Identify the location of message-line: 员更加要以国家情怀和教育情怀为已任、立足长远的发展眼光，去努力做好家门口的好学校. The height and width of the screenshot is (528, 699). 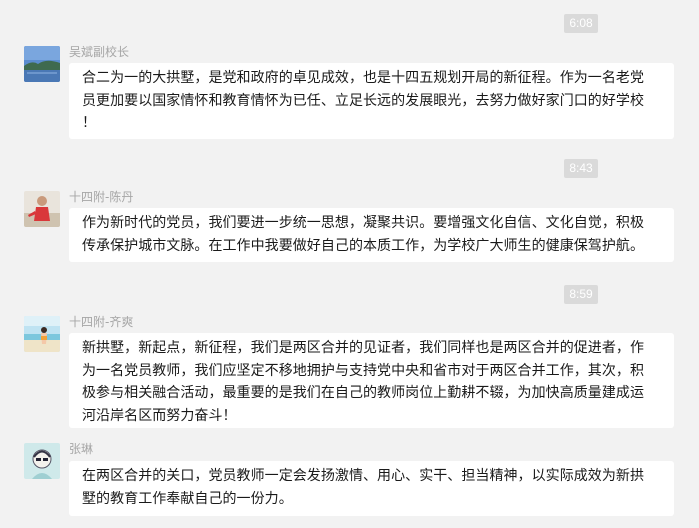
(363, 100).